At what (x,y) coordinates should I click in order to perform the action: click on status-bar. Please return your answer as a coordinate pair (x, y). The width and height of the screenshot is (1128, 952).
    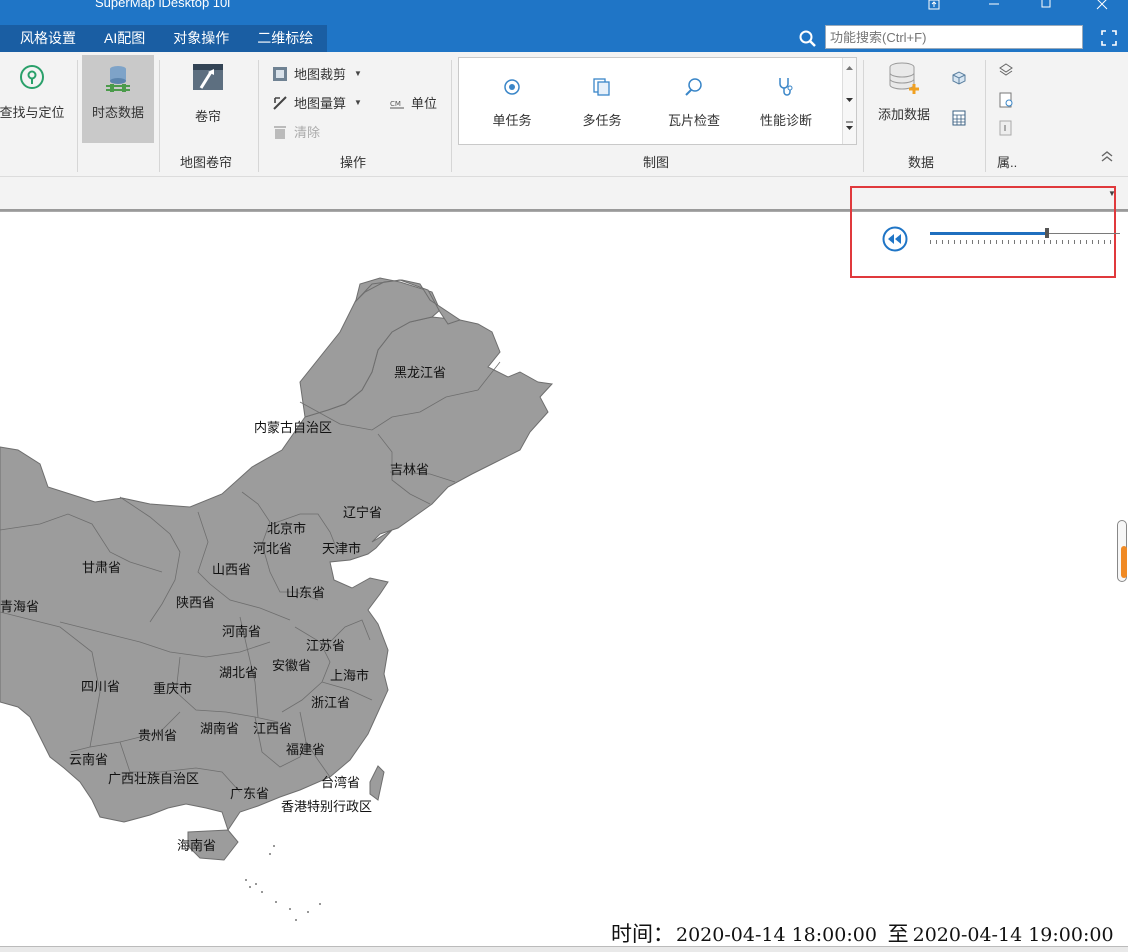
    Looking at the image, I should click on (564, 949).